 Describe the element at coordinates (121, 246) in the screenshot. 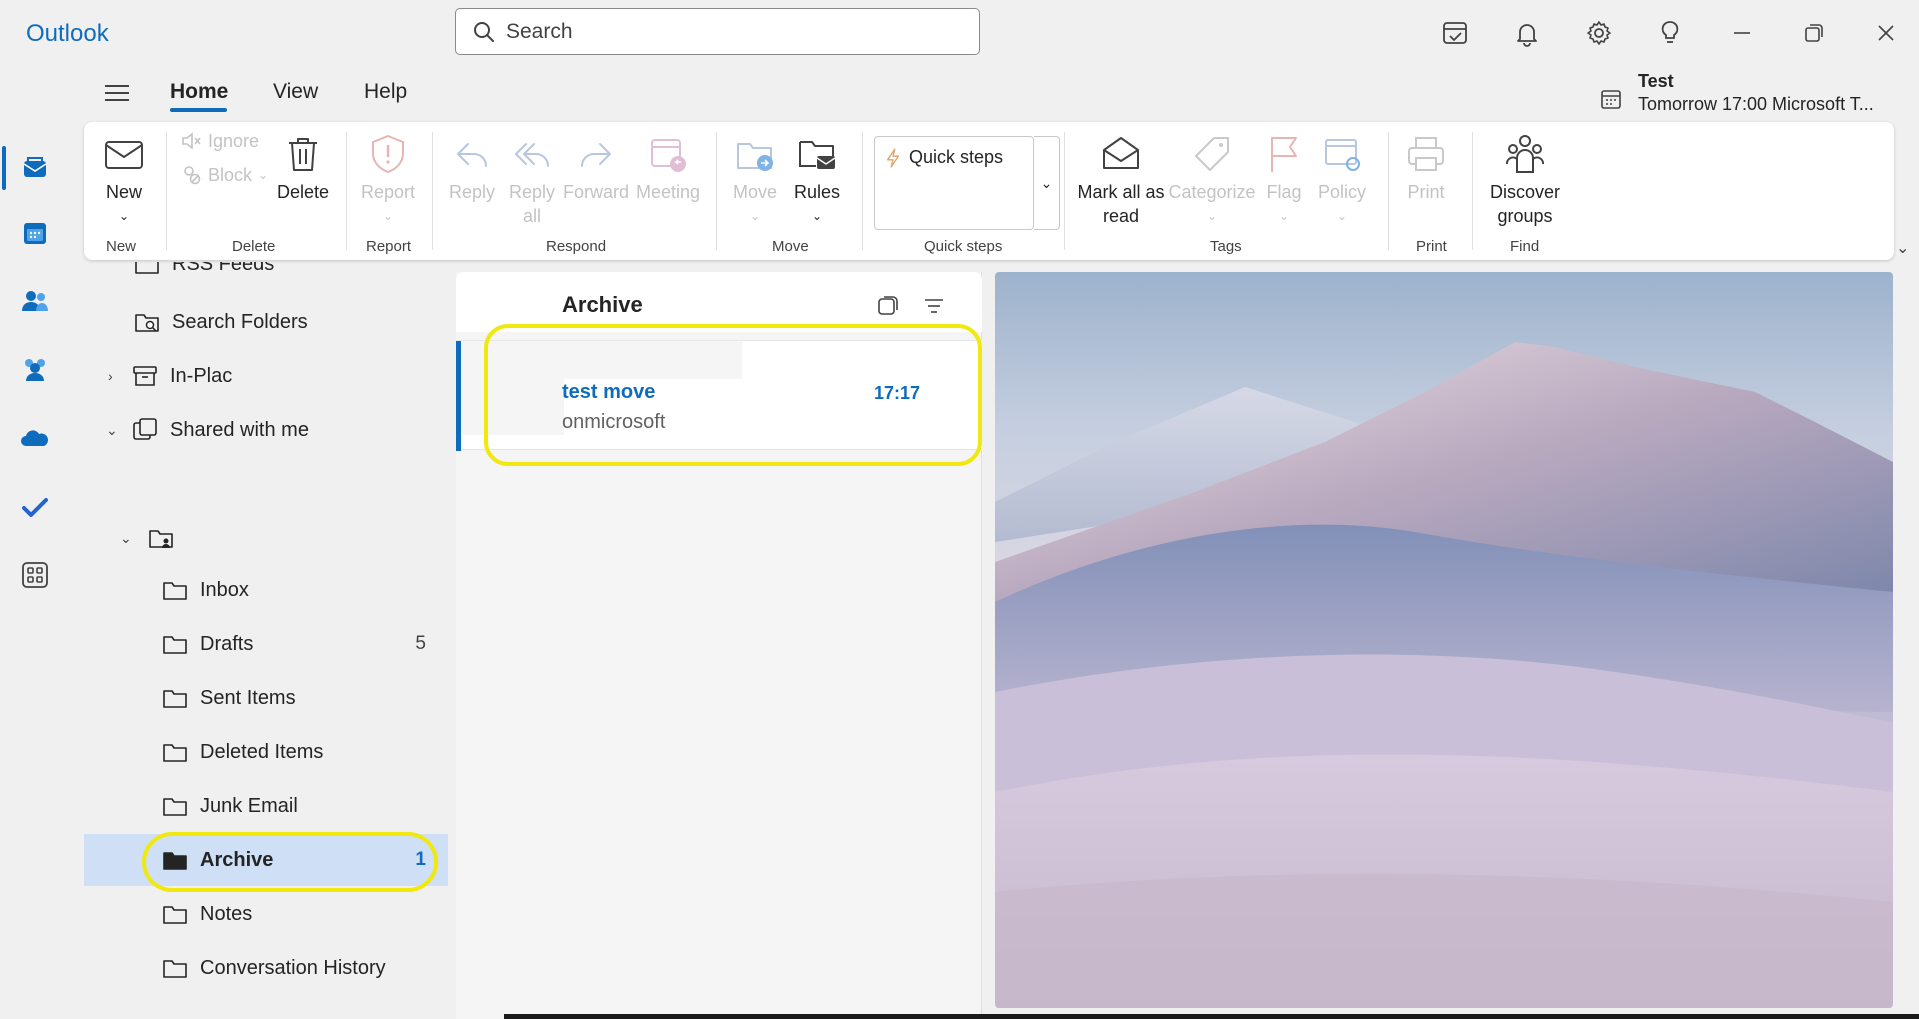

I see `group-new: New` at that location.